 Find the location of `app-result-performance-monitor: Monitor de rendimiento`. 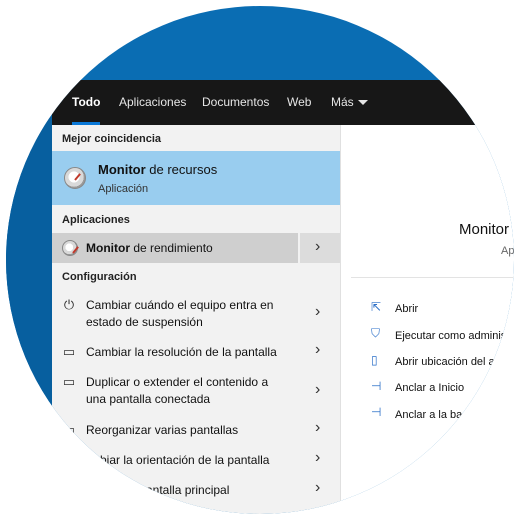

app-result-performance-monitor: Monitor de rendimiento is located at coordinates (175, 248).